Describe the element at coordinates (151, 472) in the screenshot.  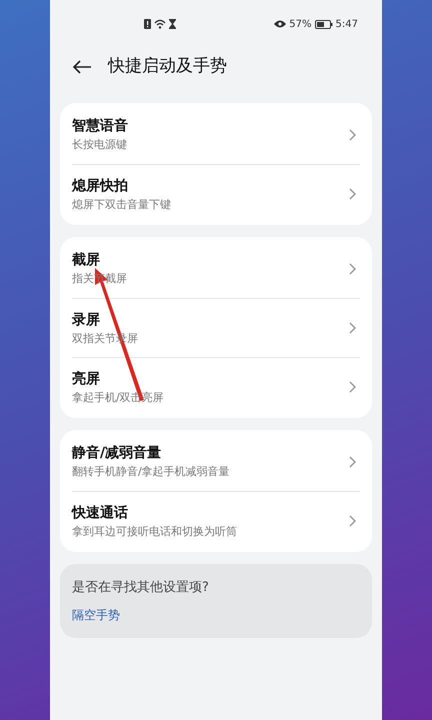
I see `item-subtitle: 翻转手机静音/拿起手机减弱音量` at that location.